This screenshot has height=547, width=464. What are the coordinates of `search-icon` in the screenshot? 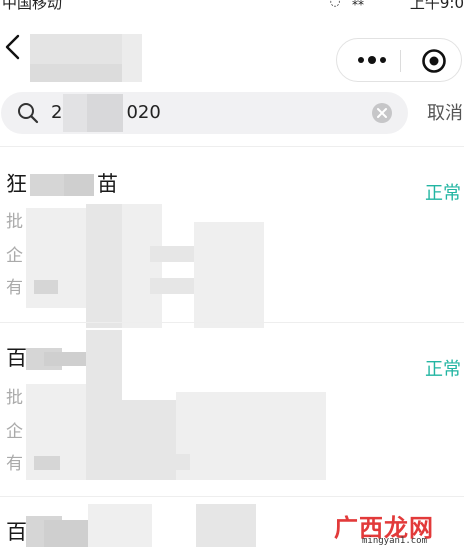 It's located at (28, 113).